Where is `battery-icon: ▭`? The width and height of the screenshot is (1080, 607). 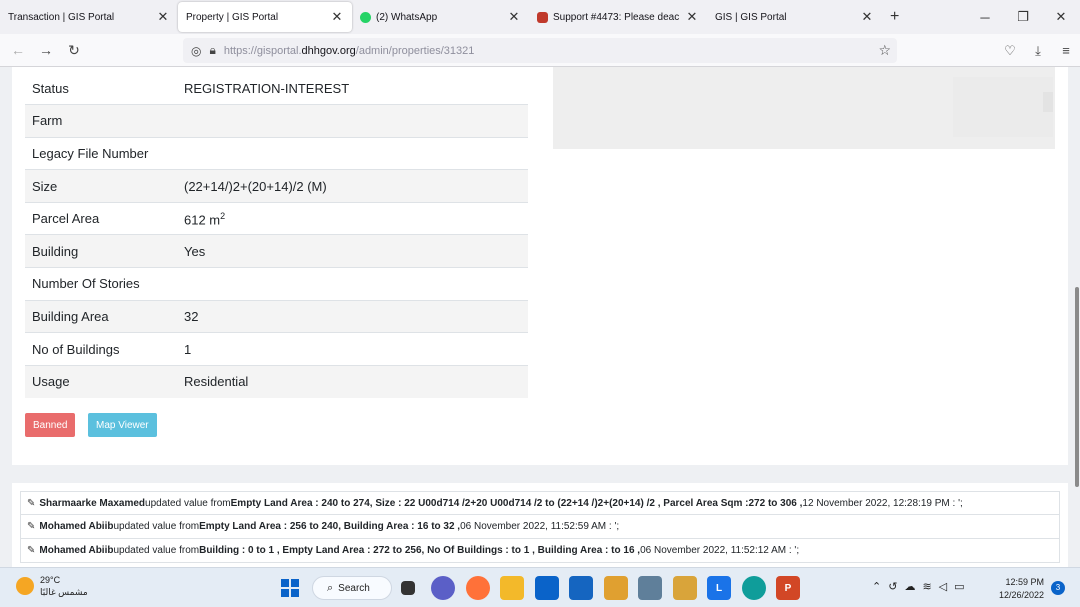
battery-icon: ▭ is located at coordinates (959, 586).